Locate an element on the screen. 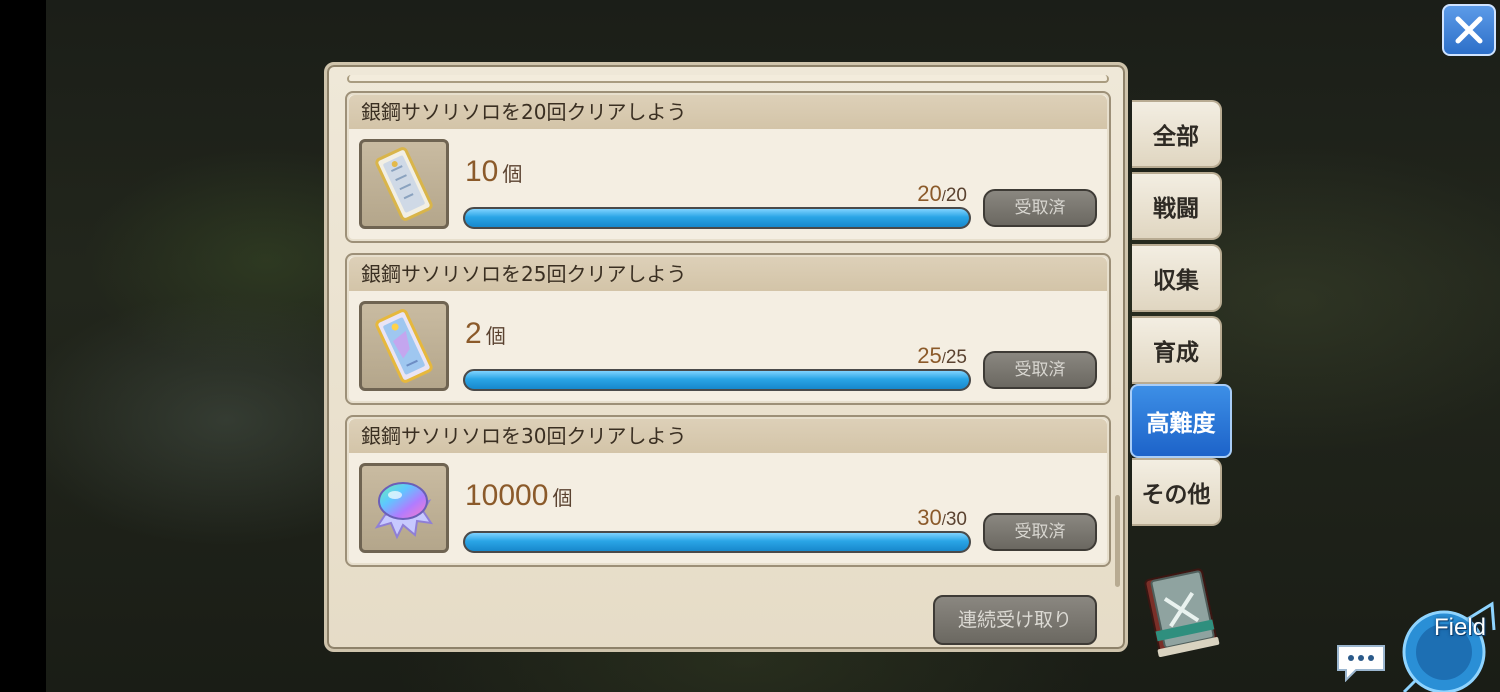  field-label: Field is located at coordinates (1460, 627).